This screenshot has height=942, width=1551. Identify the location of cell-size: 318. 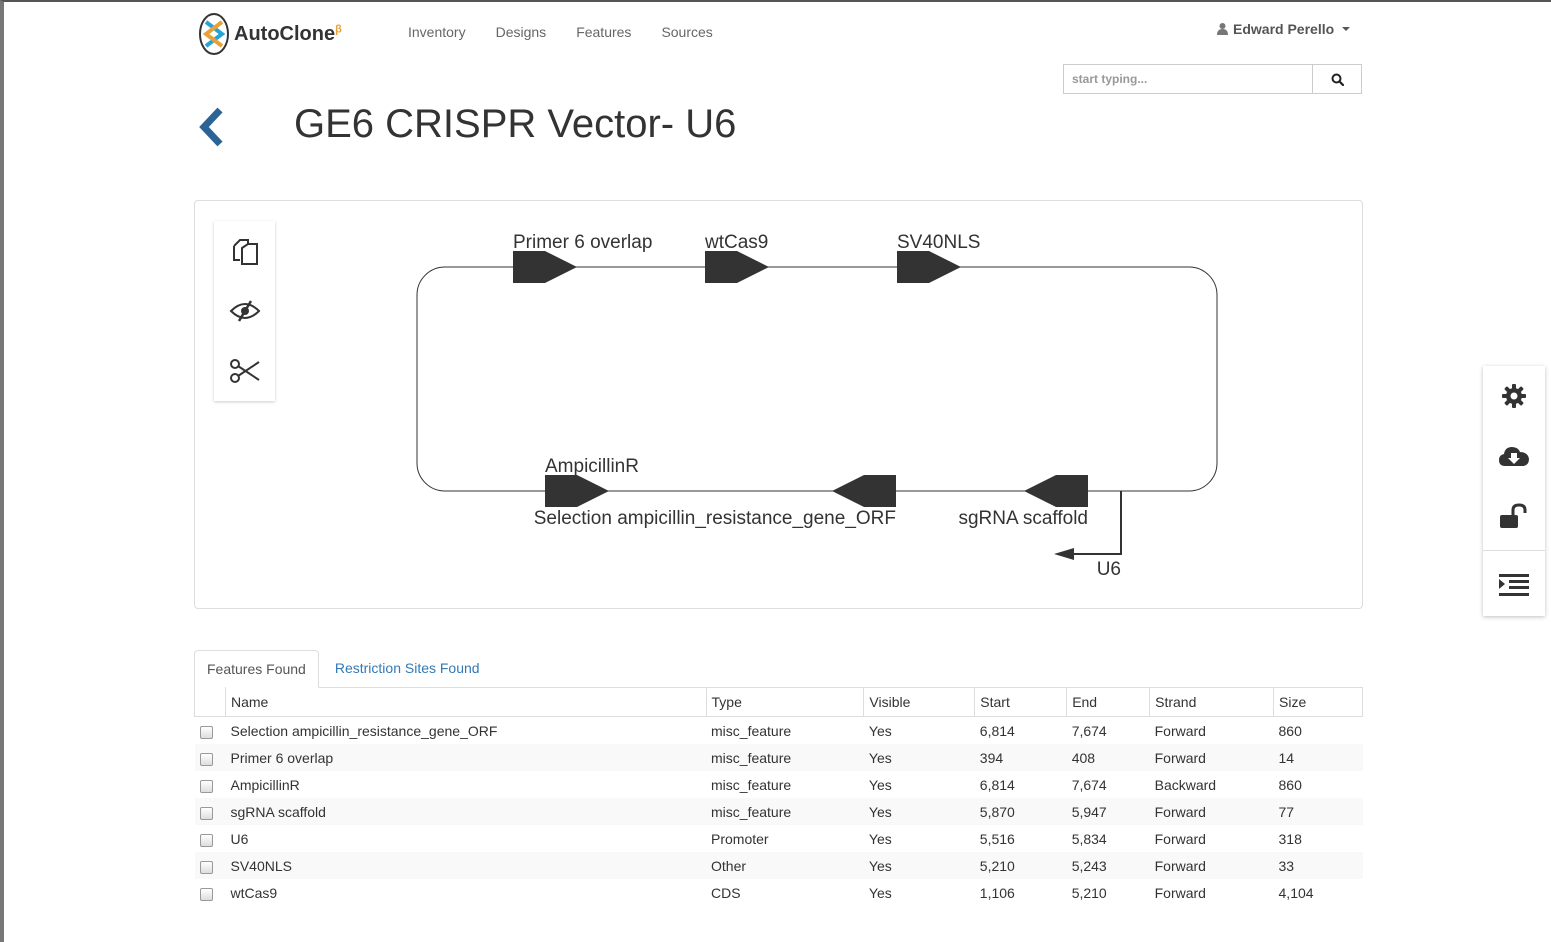
(1290, 838).